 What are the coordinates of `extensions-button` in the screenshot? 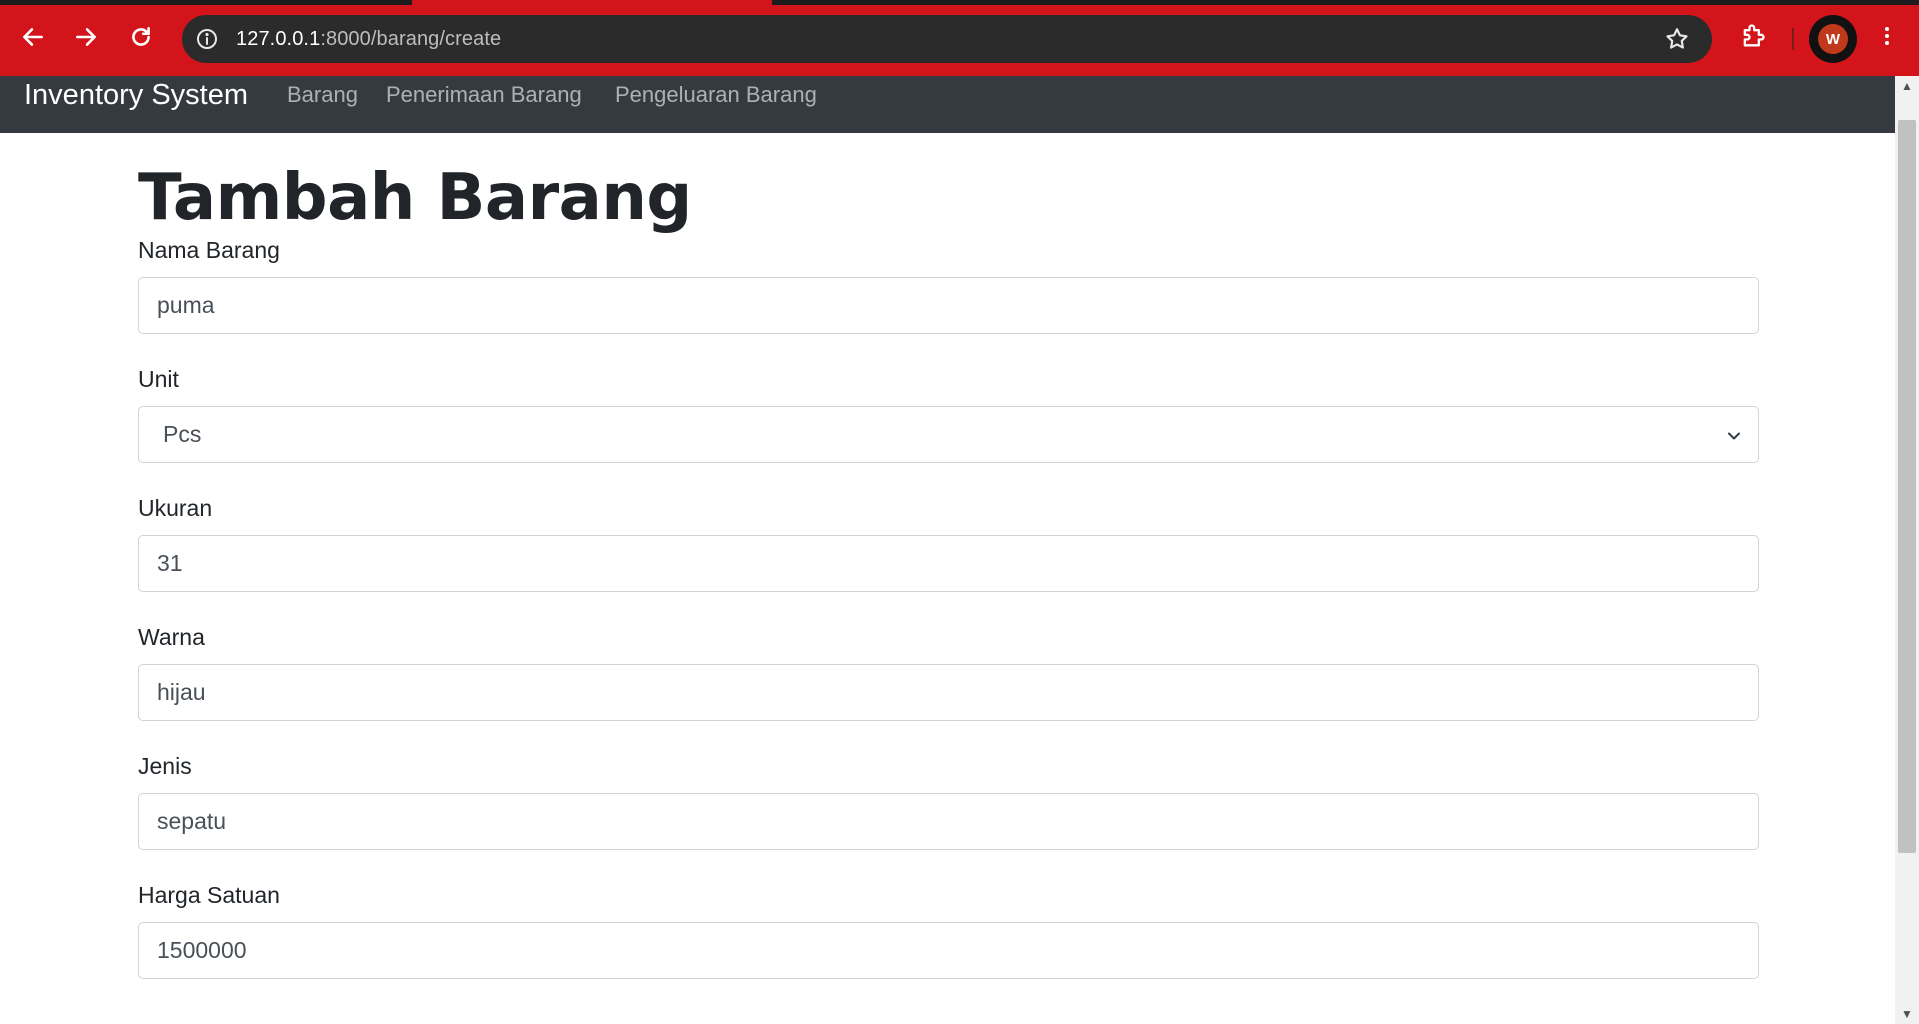 It's located at (1753, 38).